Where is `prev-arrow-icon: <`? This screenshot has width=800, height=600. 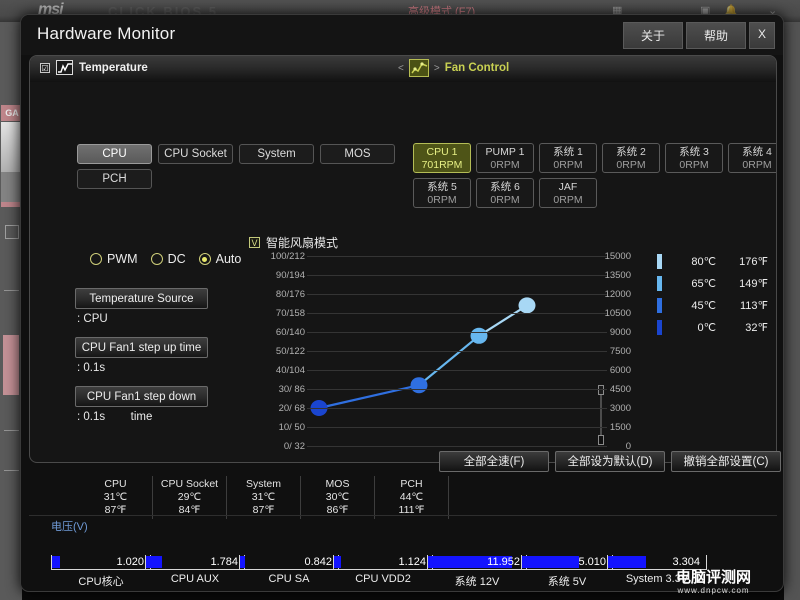 prev-arrow-icon: < is located at coordinates (401, 68).